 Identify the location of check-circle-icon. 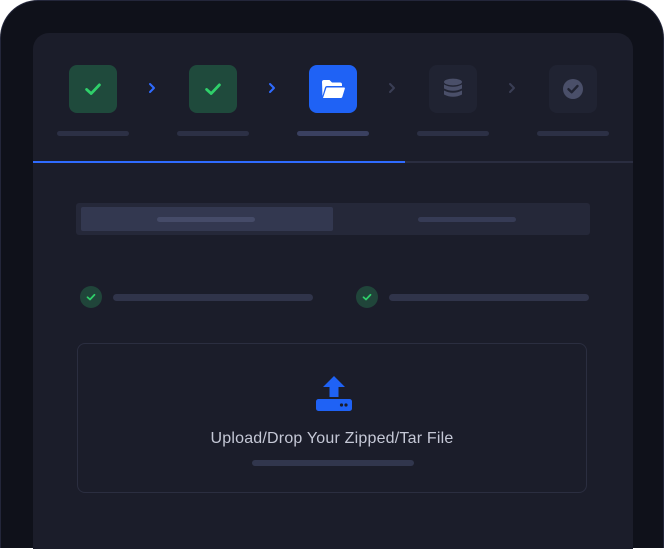
(573, 89).